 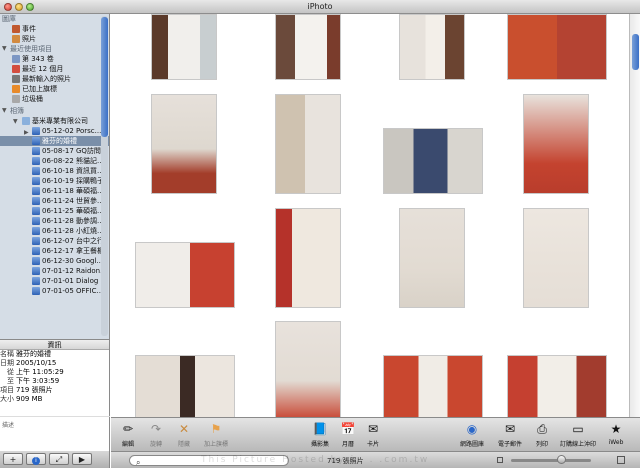 What do you see at coordinates (128, 434) in the screenshot?
I see `edit-button: ✏ 編輯` at bounding box center [128, 434].